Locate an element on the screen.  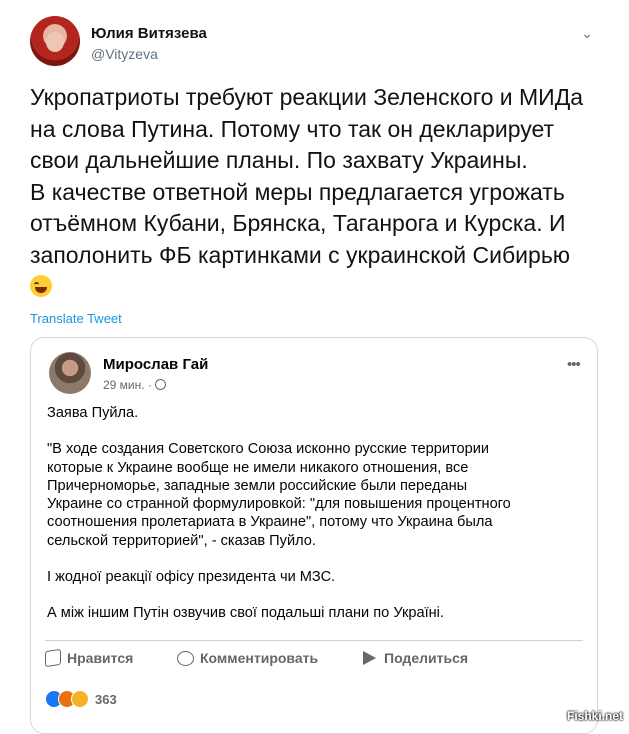
more-icon: ⌄ is located at coordinates (587, 33).